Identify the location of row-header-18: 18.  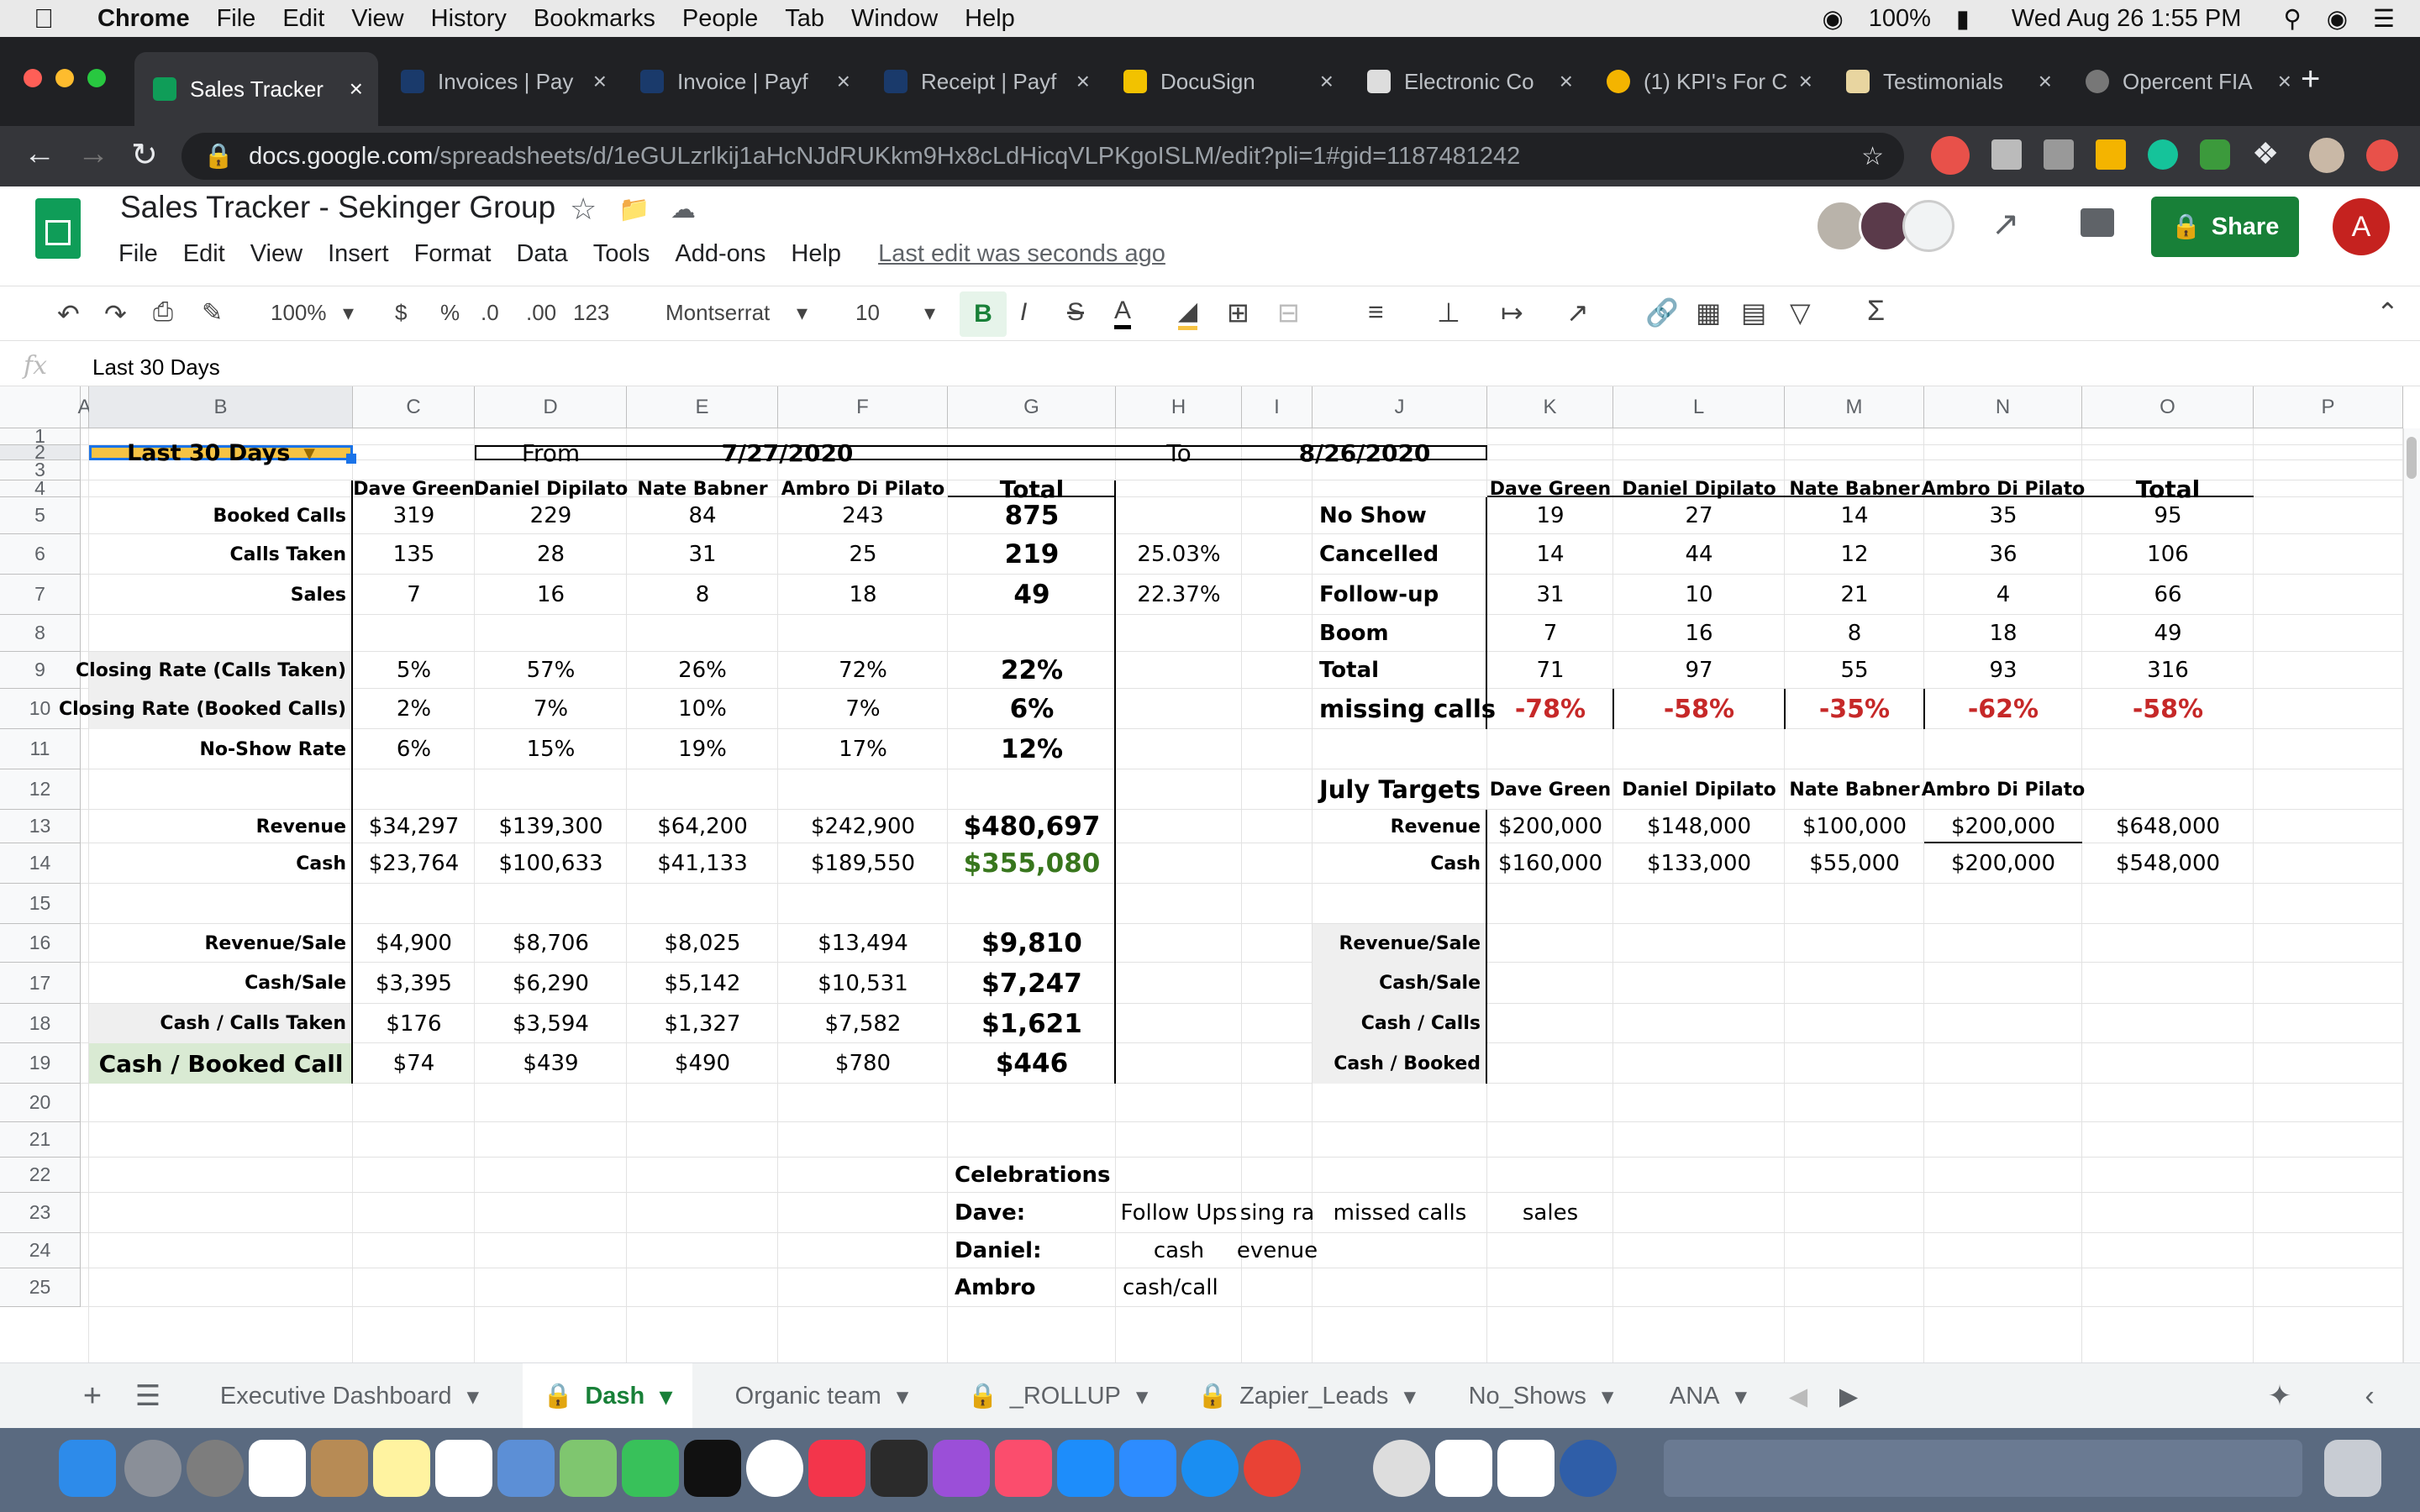
(40, 1023).